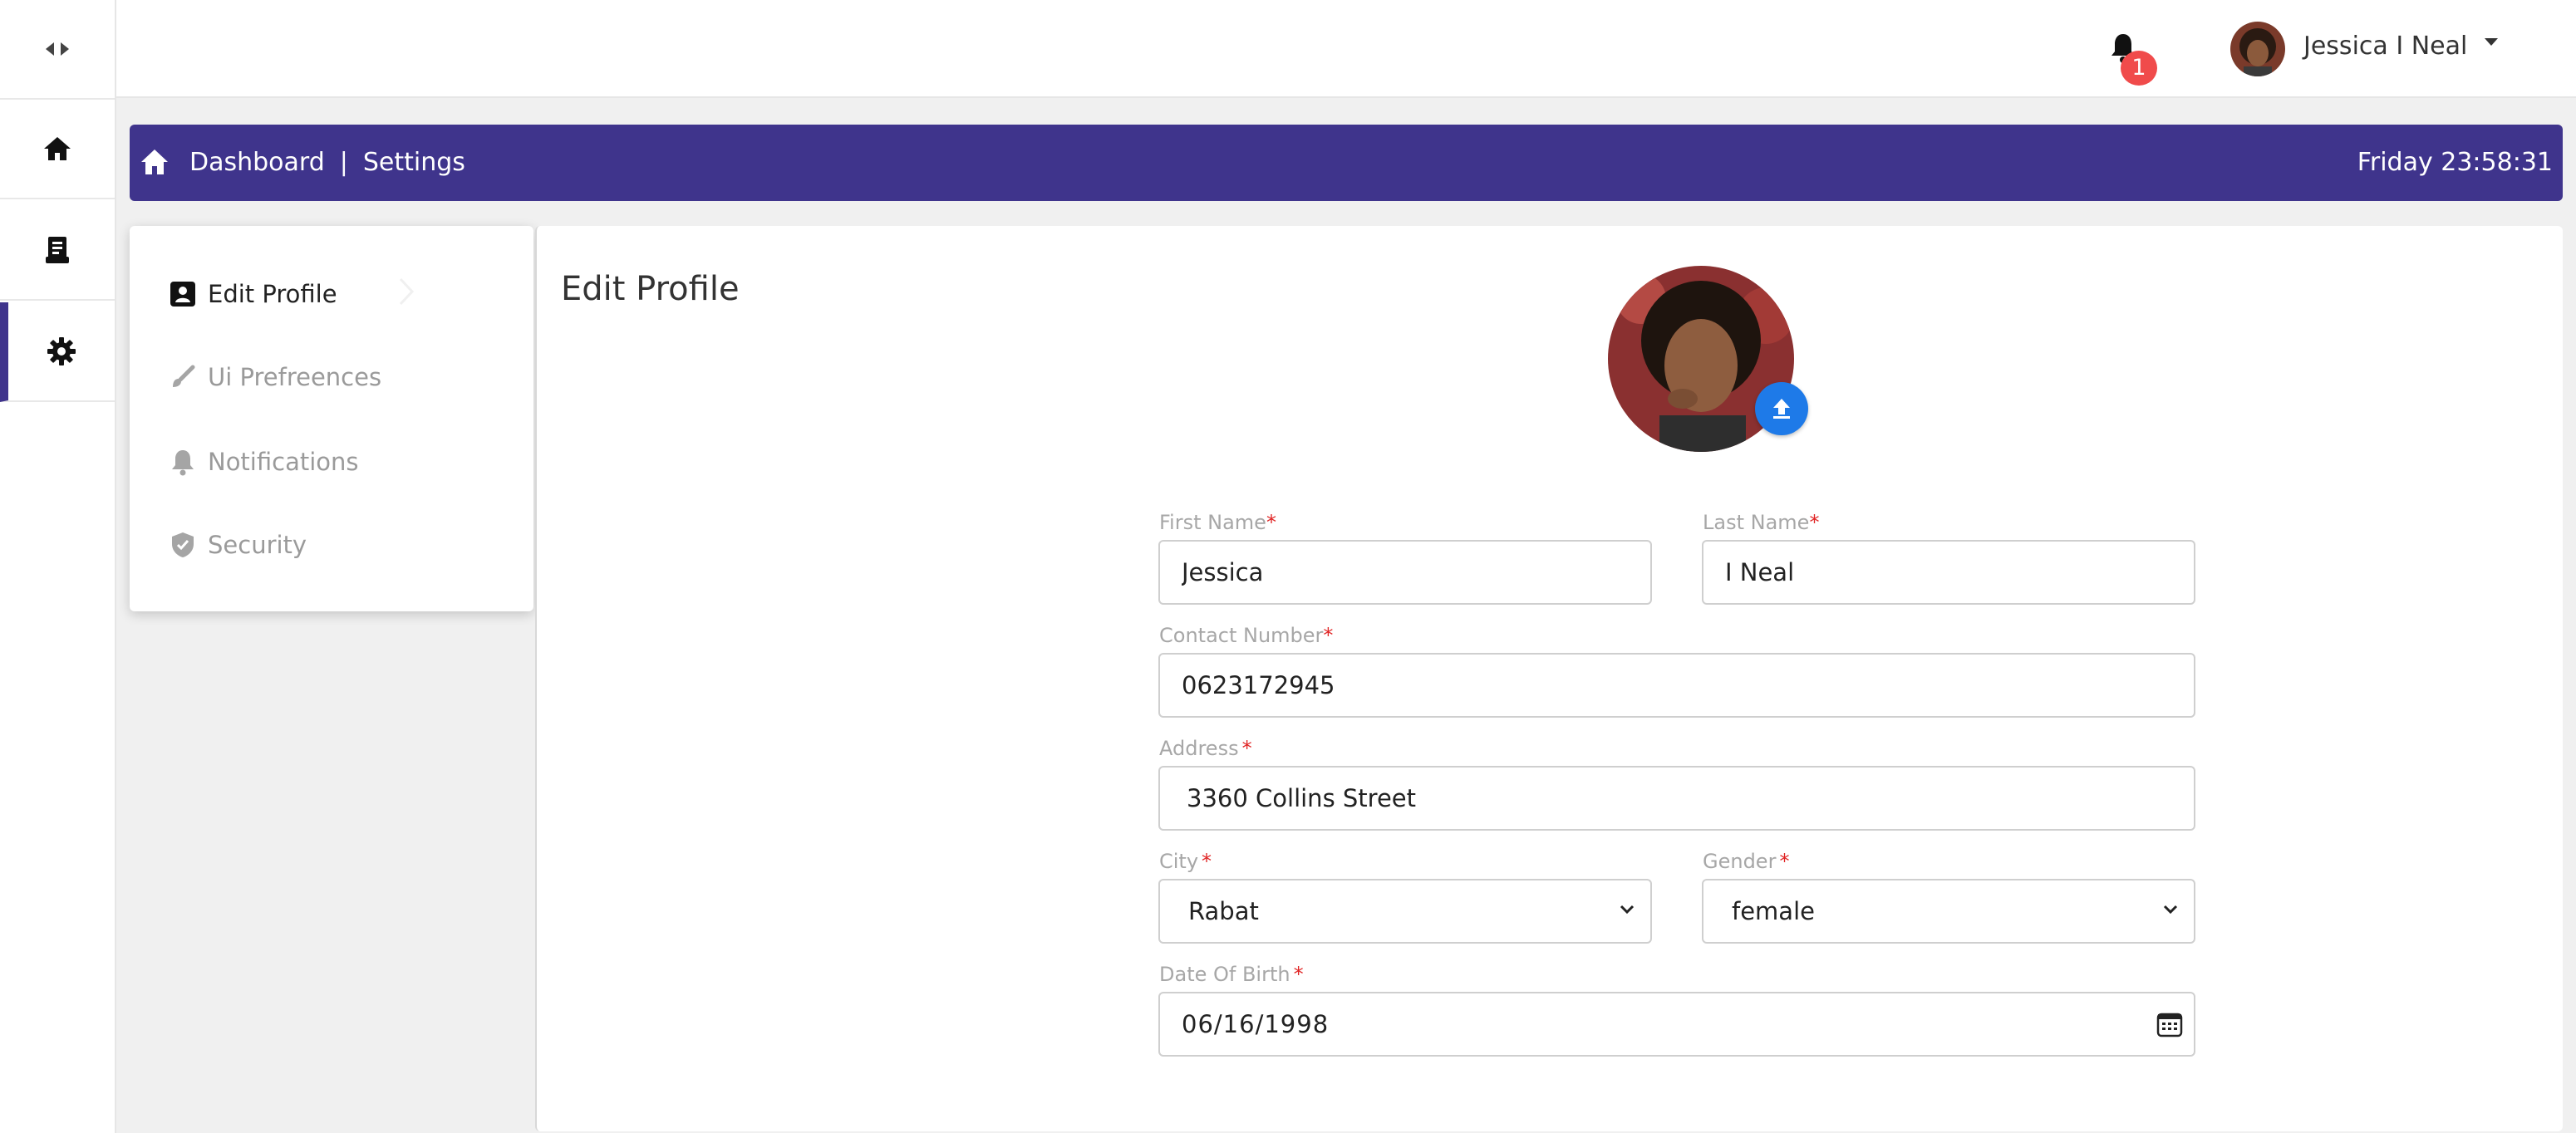  I want to click on breadcrumb-dashboard-link: Dashboard, so click(257, 163).